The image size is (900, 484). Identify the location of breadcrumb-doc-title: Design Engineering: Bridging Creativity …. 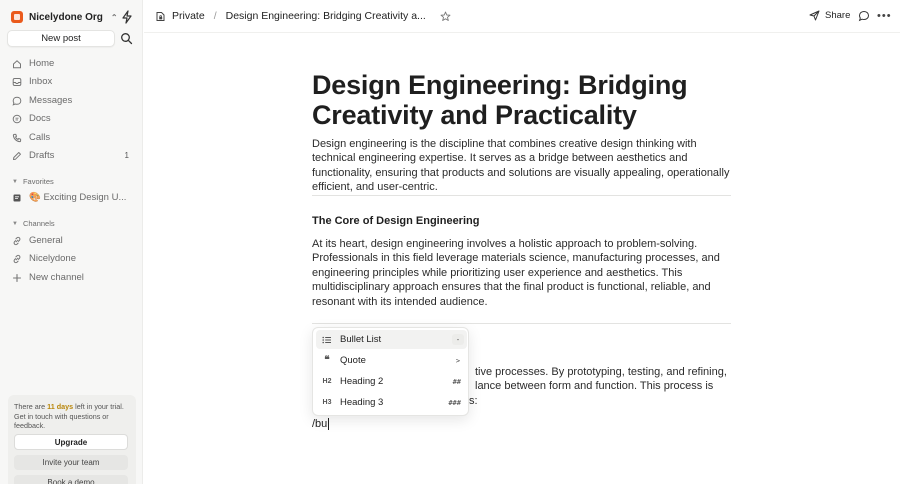
(326, 16).